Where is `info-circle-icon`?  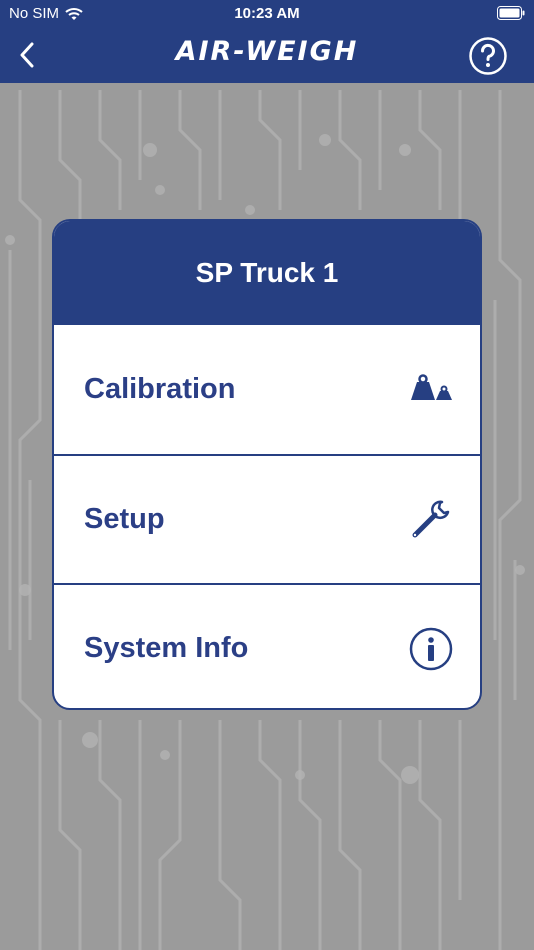
info-circle-icon is located at coordinates (431, 648).